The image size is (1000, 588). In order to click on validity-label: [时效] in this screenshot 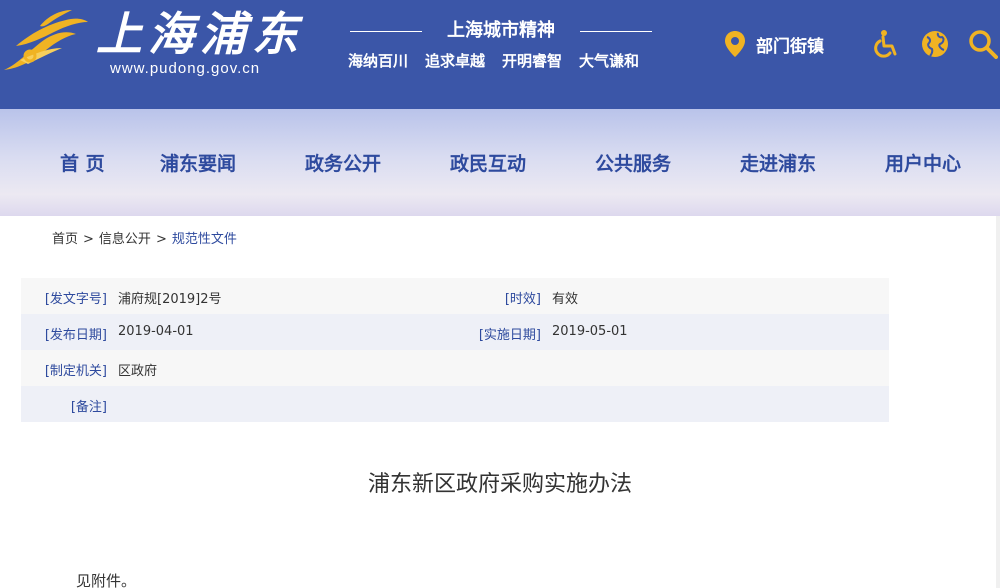, I will do `click(522, 299)`.